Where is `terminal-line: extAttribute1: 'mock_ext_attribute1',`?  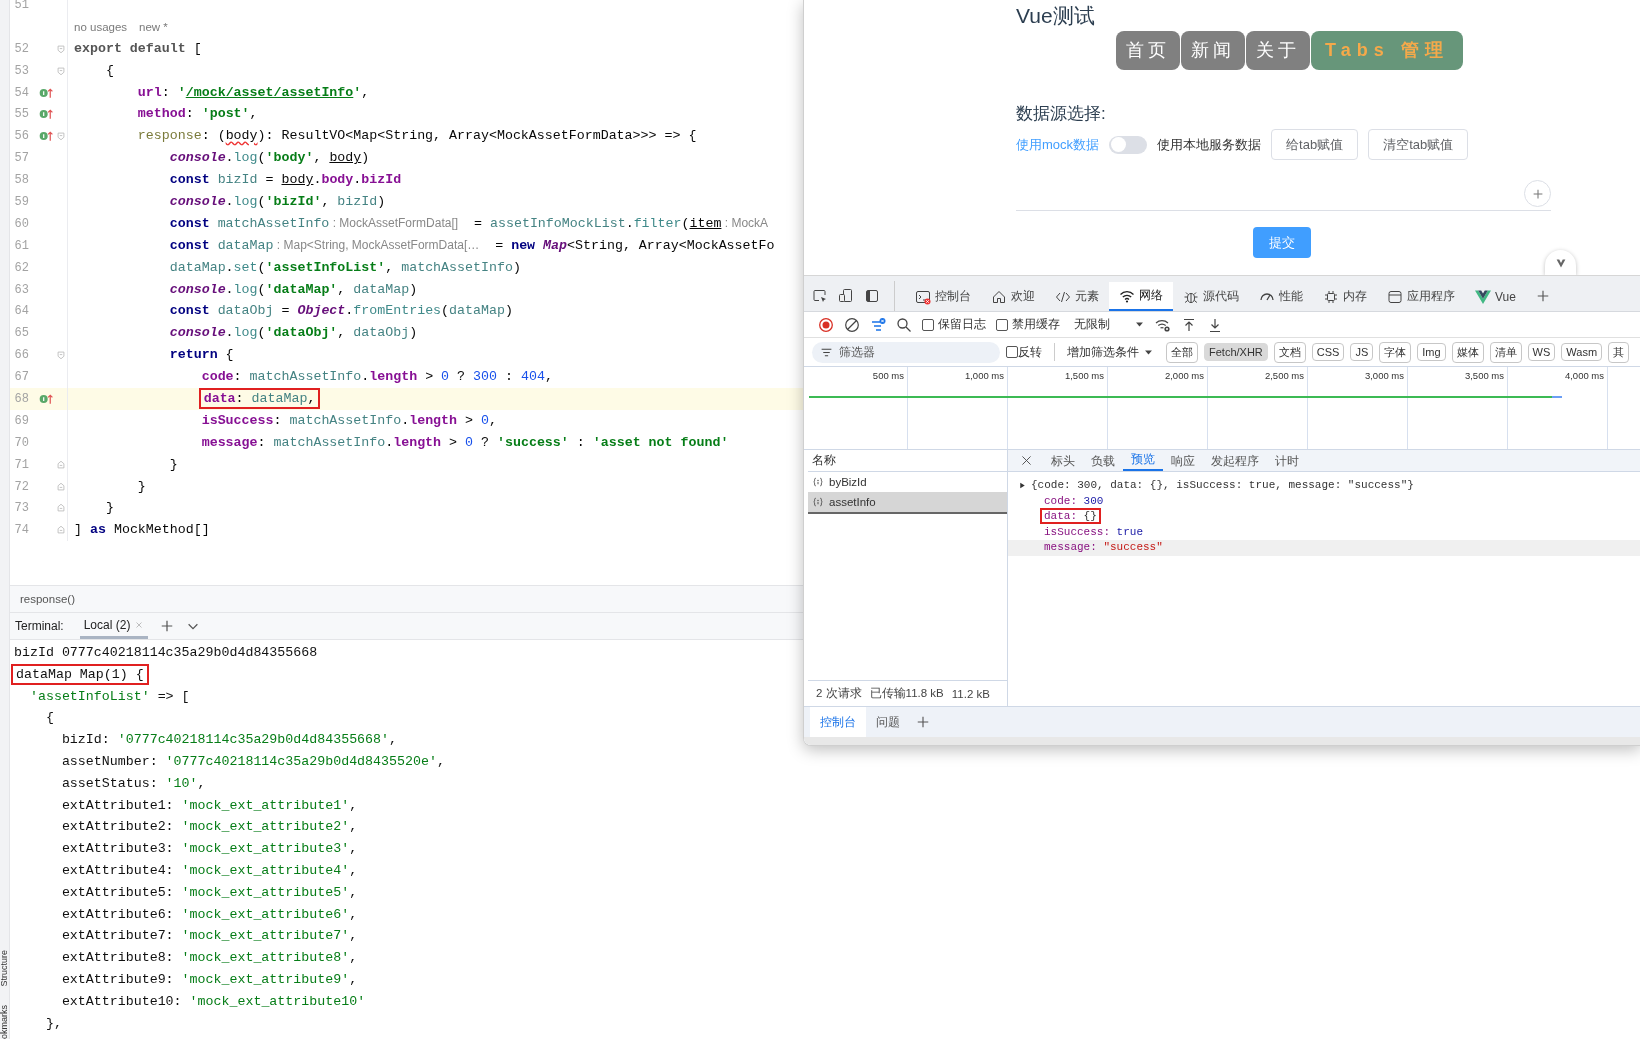 terminal-line: extAttribute1: 'mock_ext_attribute1', is located at coordinates (209, 805).